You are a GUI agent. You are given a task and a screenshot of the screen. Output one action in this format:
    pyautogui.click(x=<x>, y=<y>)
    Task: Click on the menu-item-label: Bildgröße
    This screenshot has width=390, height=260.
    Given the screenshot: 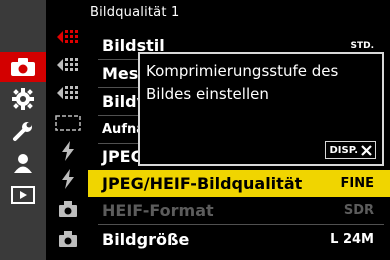 What is the action you would take?
    pyautogui.click(x=146, y=239)
    